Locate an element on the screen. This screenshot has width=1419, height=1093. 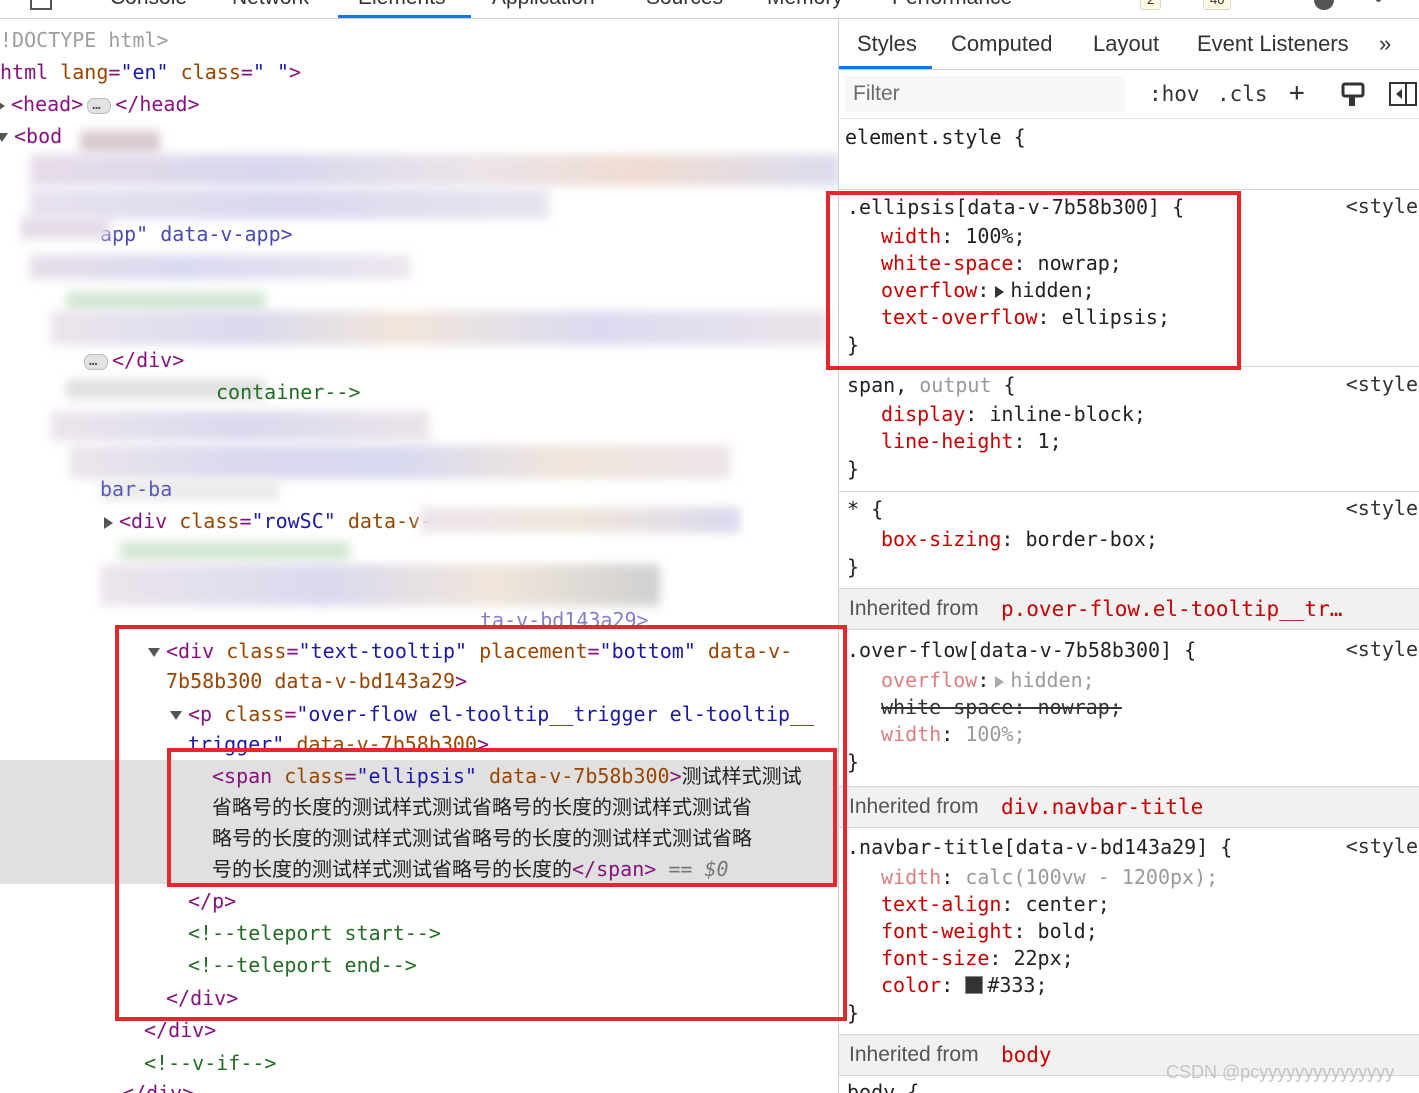
placement-attr-name: placement is located at coordinates (533, 651).